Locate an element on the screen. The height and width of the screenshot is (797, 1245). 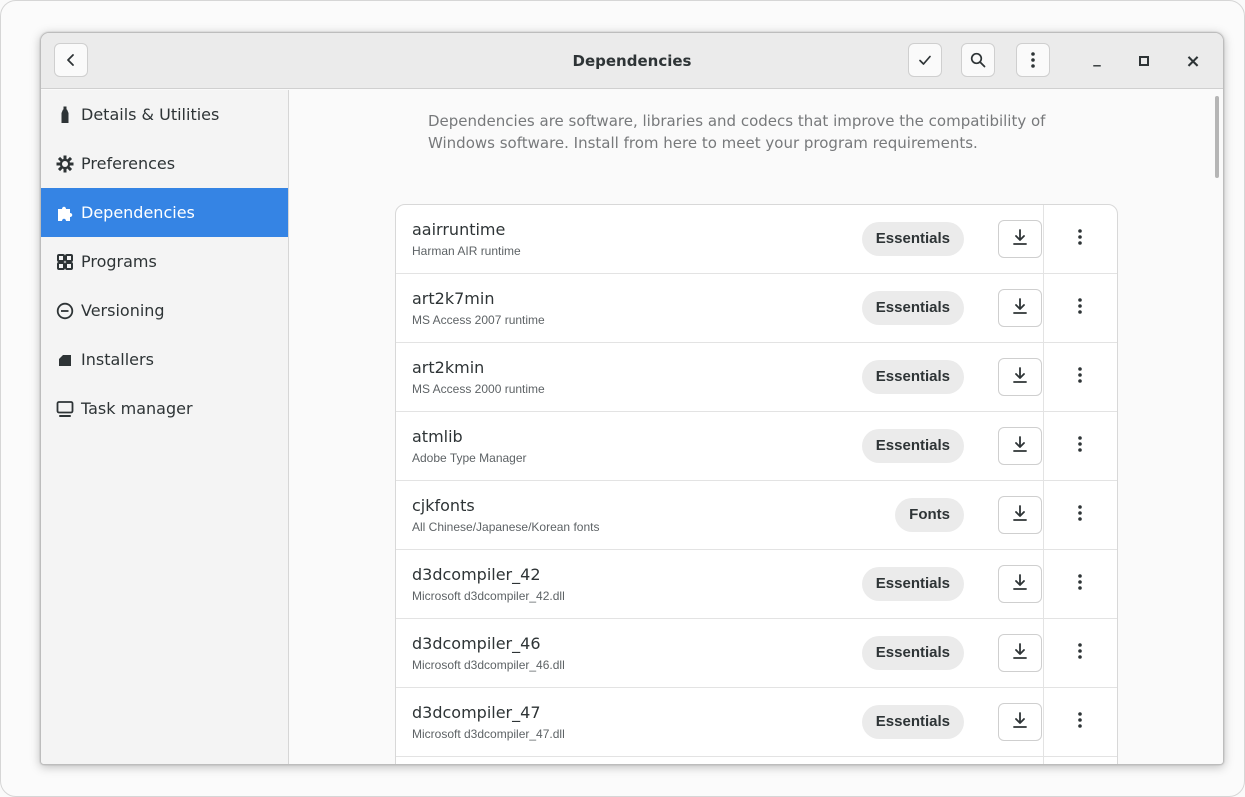
checkmark-icon is located at coordinates (925, 60).